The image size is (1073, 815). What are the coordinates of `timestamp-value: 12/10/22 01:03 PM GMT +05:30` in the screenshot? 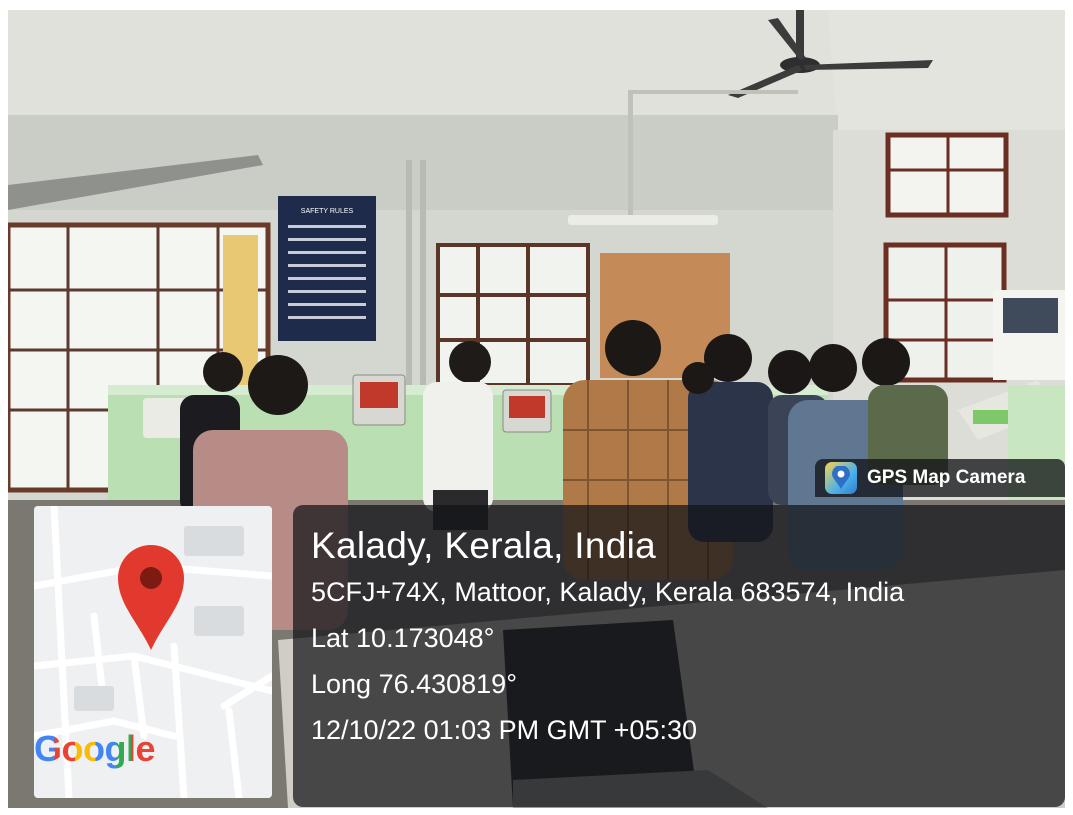 It's located at (504, 730).